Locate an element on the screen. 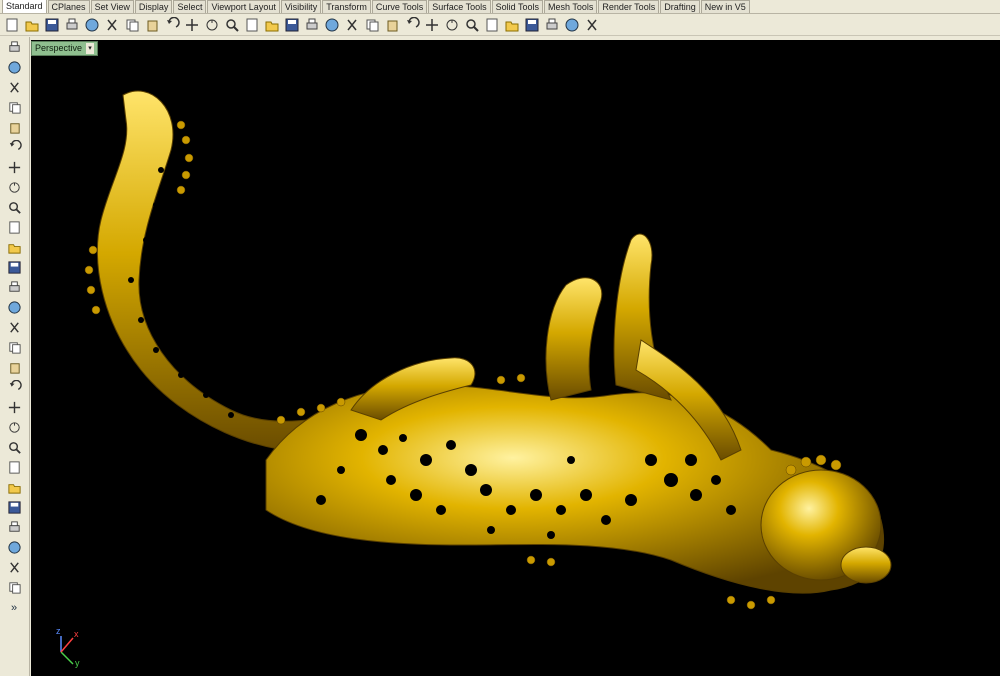 This screenshot has height=676, width=1000. light-icon is located at coordinates (412, 25).